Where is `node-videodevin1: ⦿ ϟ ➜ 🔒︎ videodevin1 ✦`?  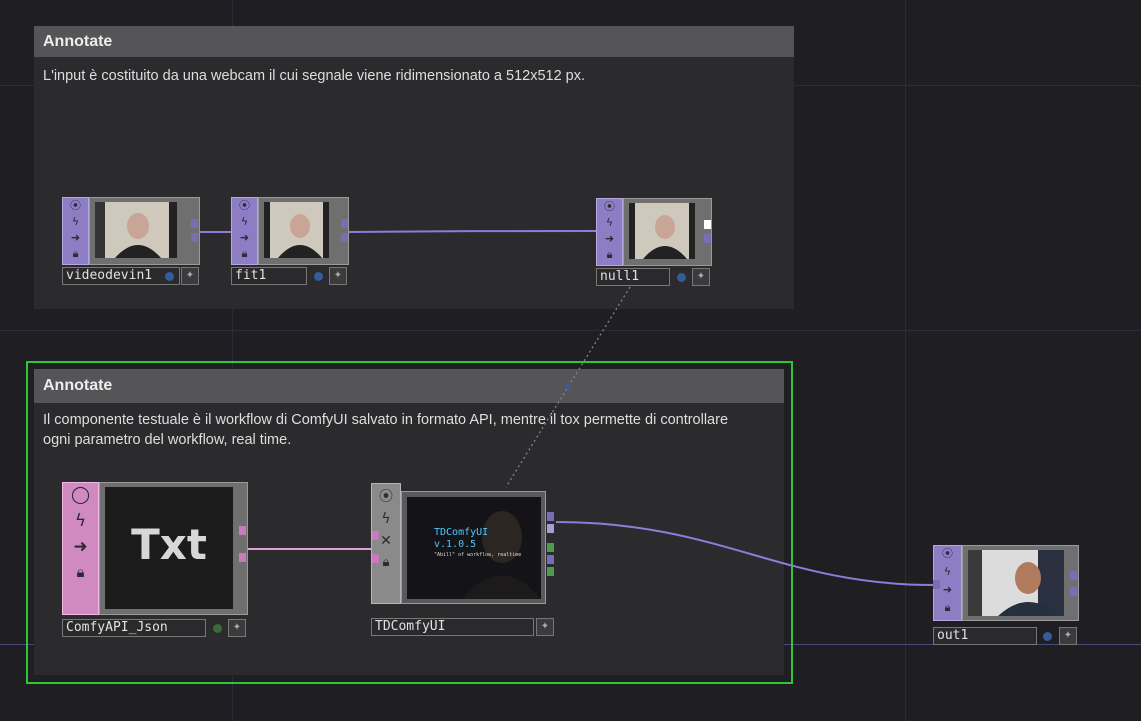 node-videodevin1: ⦿ ϟ ➜ 🔒︎ videodevin1 ✦ is located at coordinates (131, 241).